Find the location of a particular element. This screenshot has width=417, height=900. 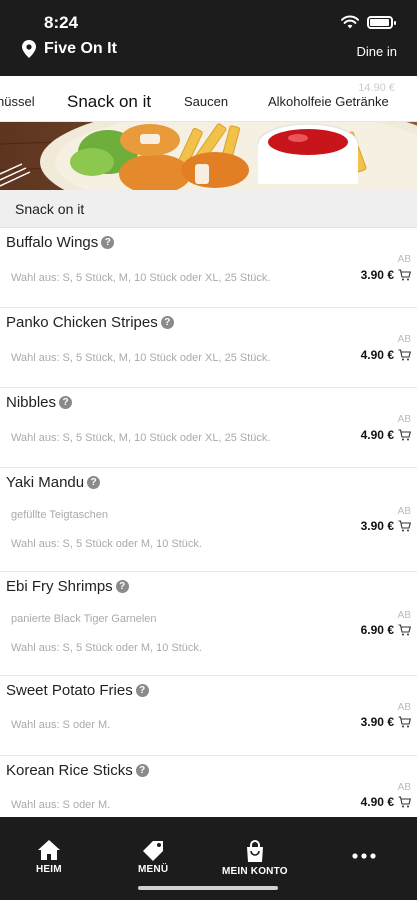

menu-item-name-row: Buffalo Wings ? is located at coordinates (60, 242).